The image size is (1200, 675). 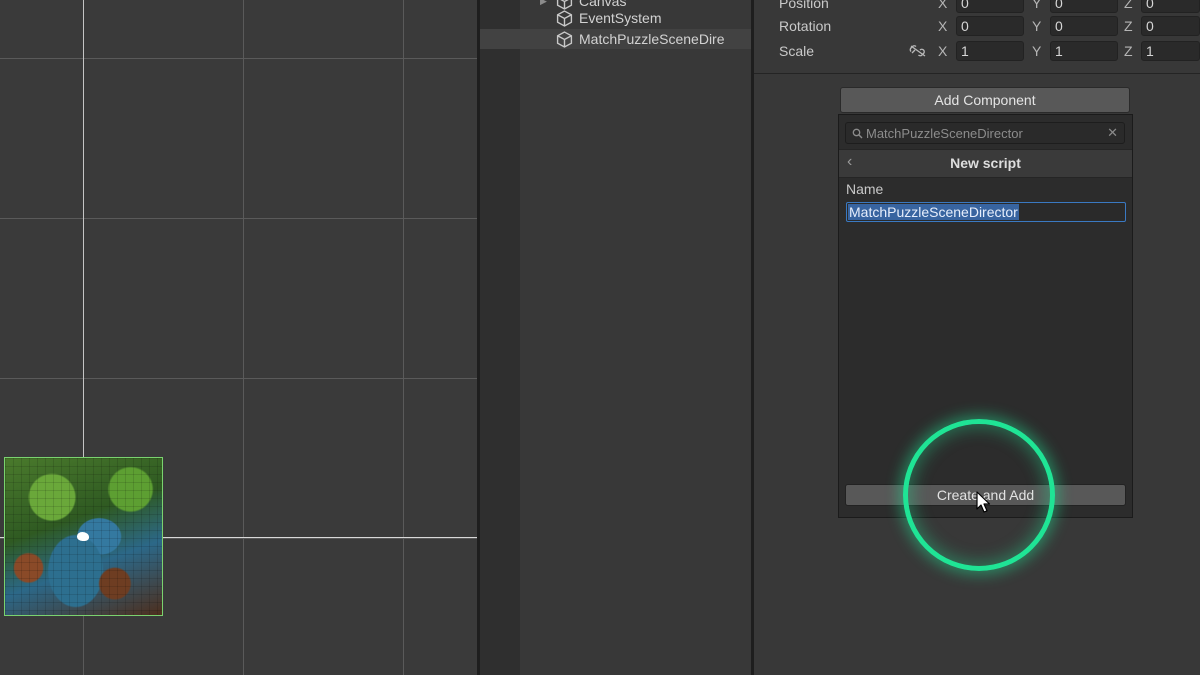 What do you see at coordinates (543, 3) in the screenshot?
I see `expand-arrow-icon: ▶` at bounding box center [543, 3].